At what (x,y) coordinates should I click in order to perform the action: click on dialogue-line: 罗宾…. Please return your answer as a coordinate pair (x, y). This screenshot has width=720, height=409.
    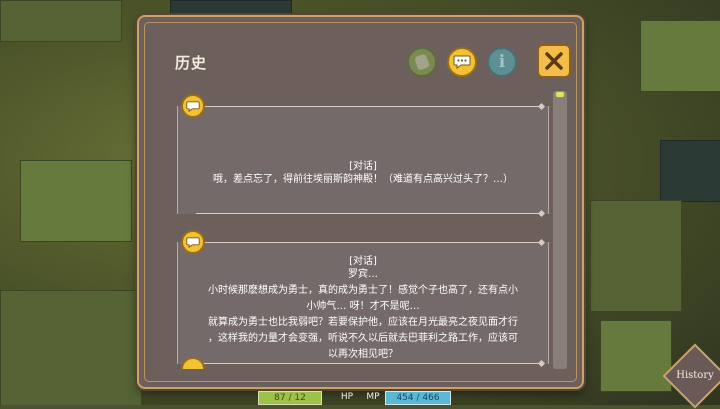
    Looking at the image, I should click on (363, 274).